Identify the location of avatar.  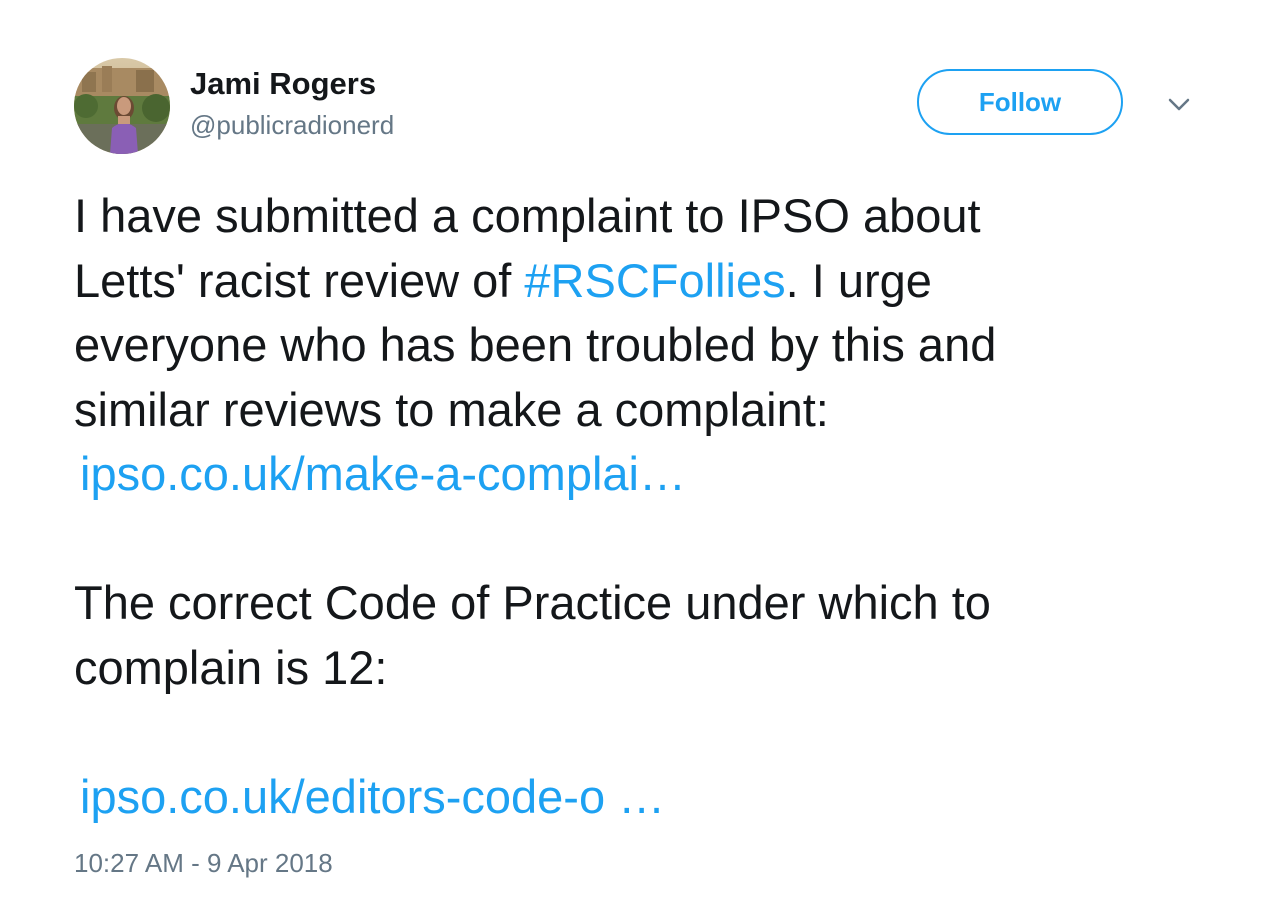
(122, 106).